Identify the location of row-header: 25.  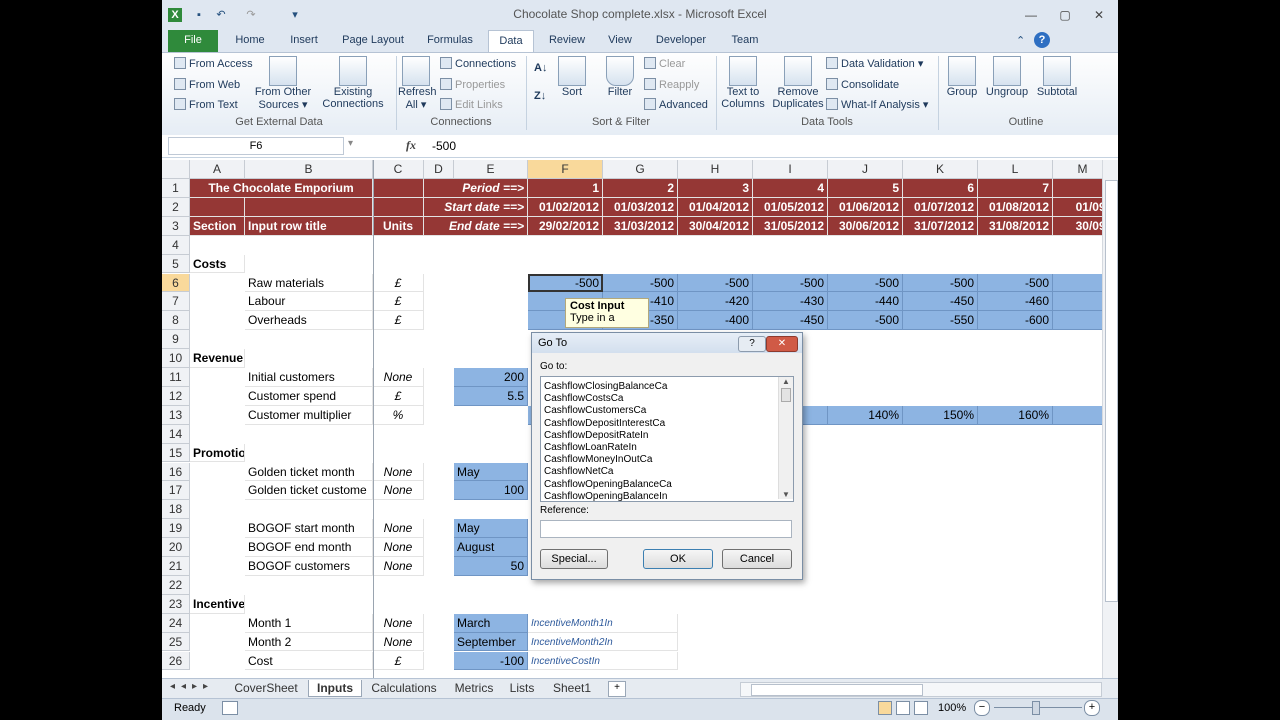
(176, 642).